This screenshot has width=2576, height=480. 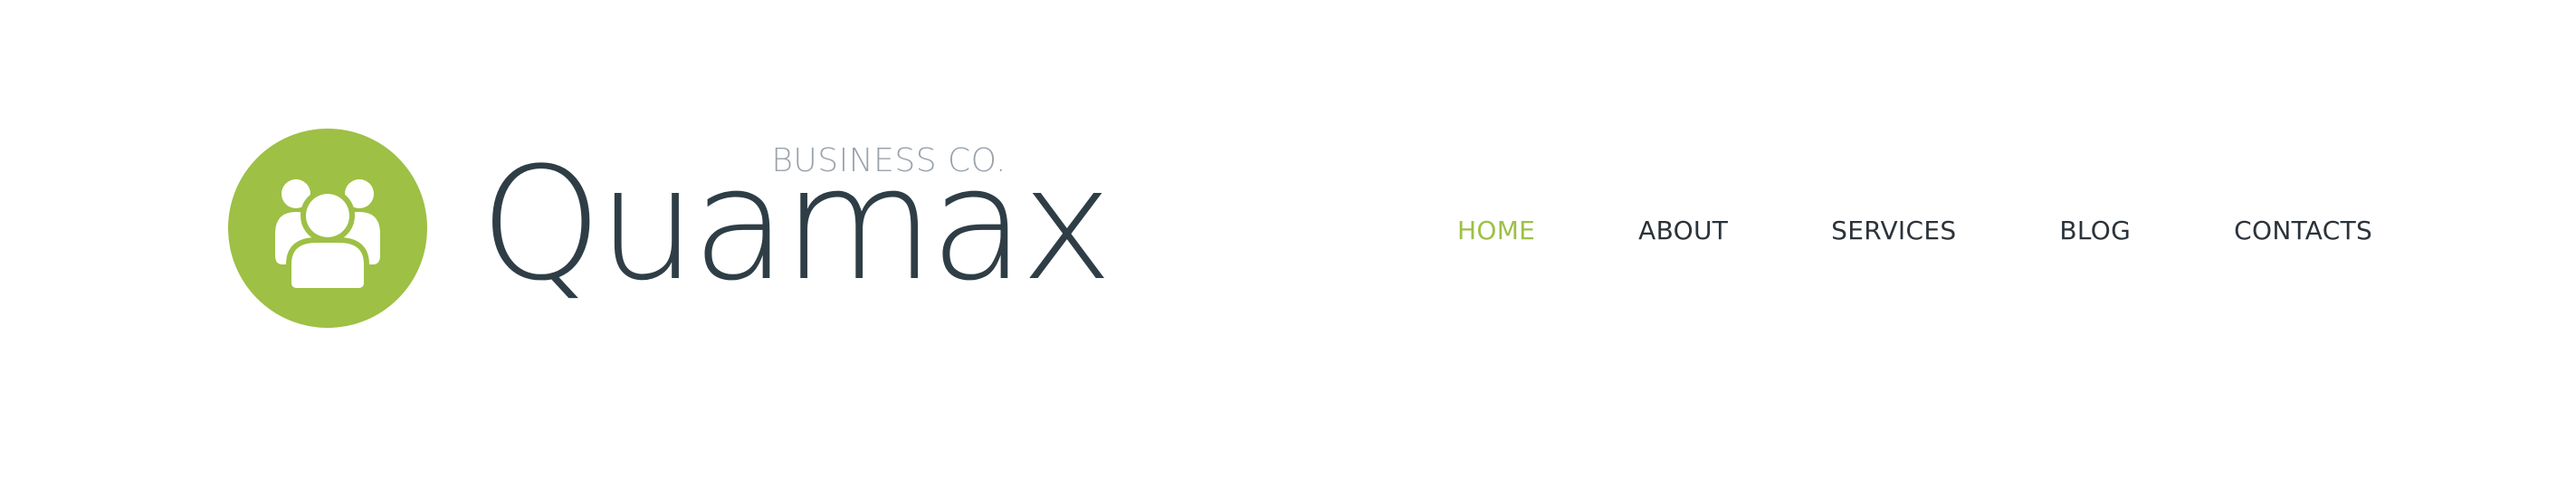 What do you see at coordinates (327, 228) in the screenshot?
I see `group-users-icon` at bounding box center [327, 228].